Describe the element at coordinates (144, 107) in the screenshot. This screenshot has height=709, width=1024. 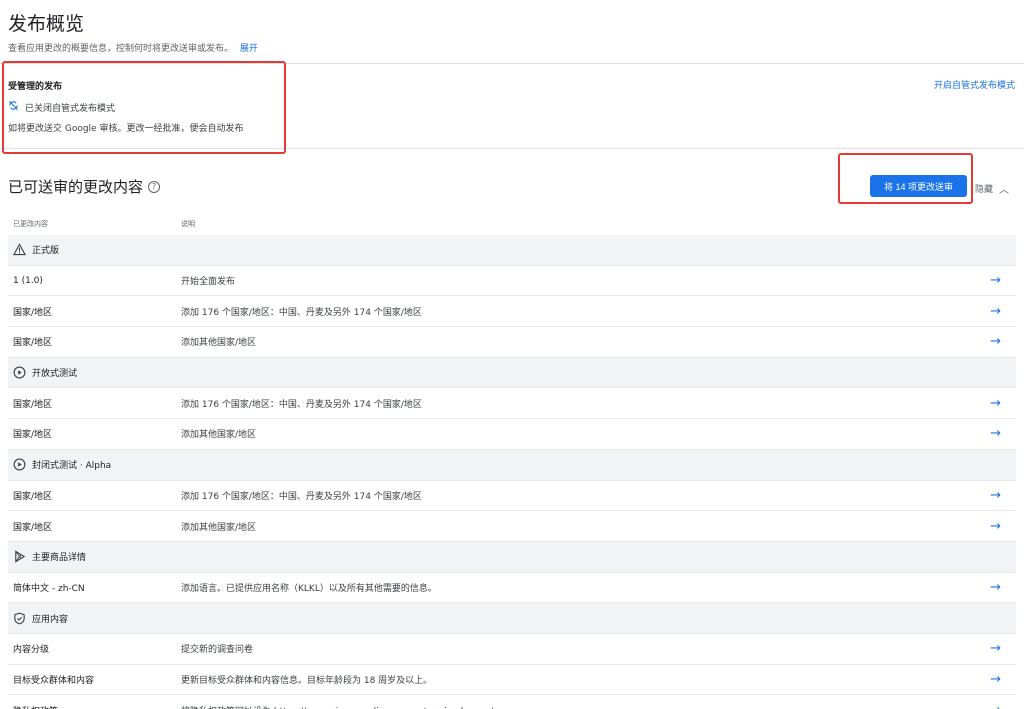
I see `highlight-box-managed` at that location.